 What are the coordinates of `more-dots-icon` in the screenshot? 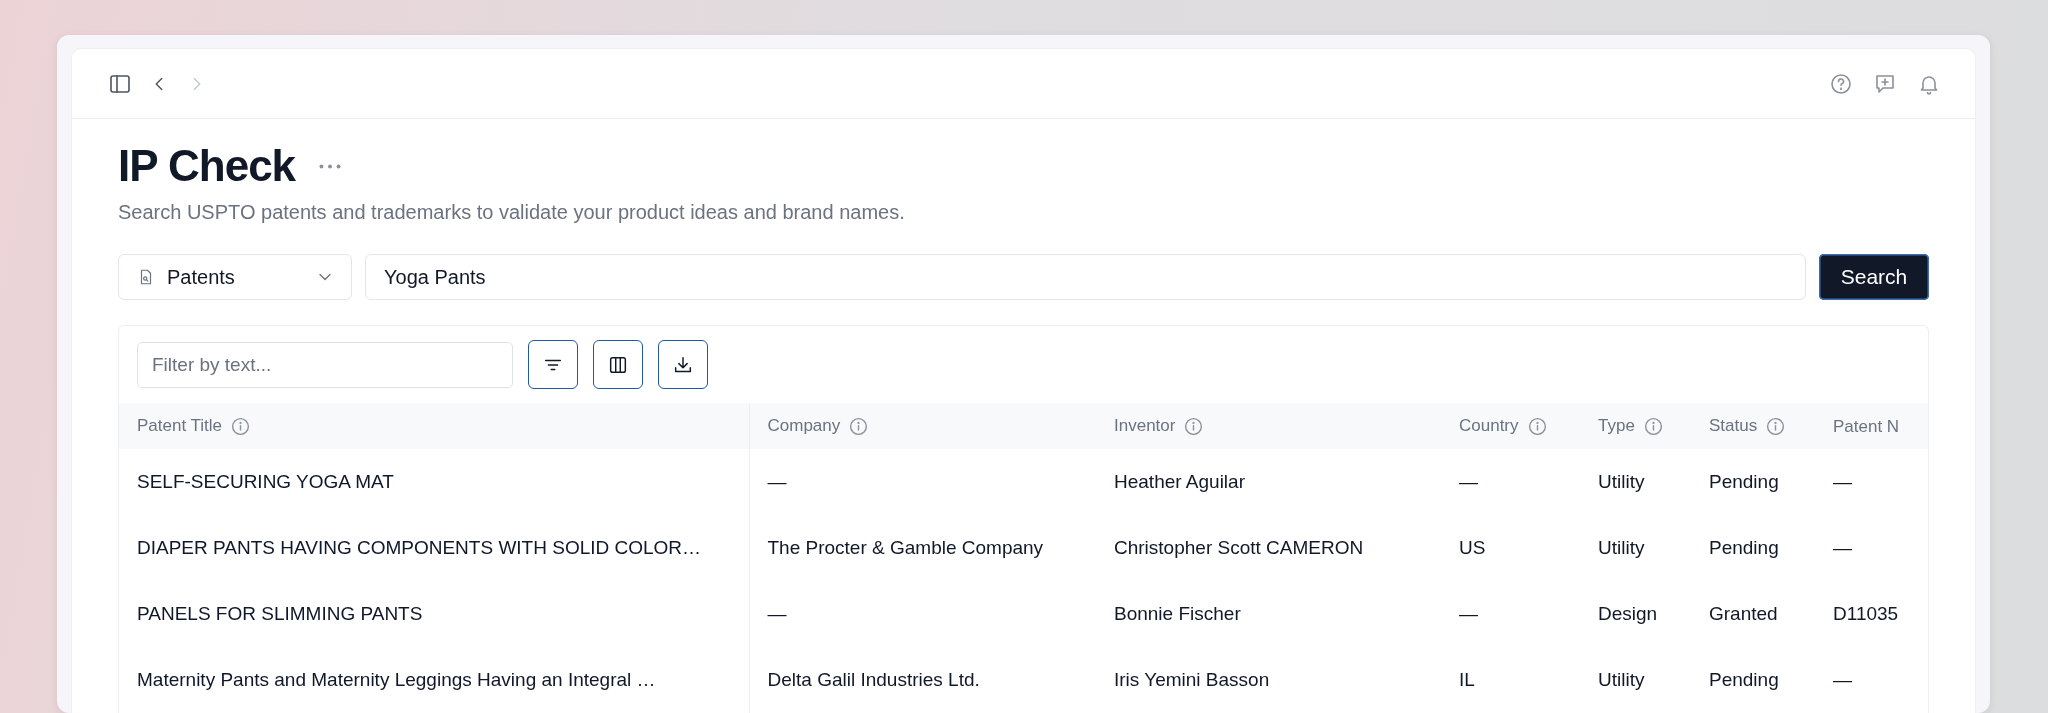 It's located at (330, 166).